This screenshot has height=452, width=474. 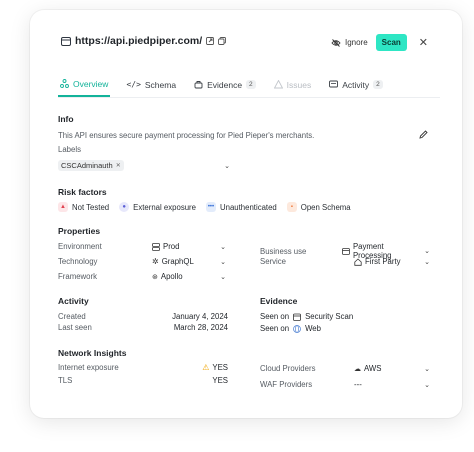 What do you see at coordinates (143, 316) in the screenshot?
I see `activity-created: Created January 4, 2024` at bounding box center [143, 316].